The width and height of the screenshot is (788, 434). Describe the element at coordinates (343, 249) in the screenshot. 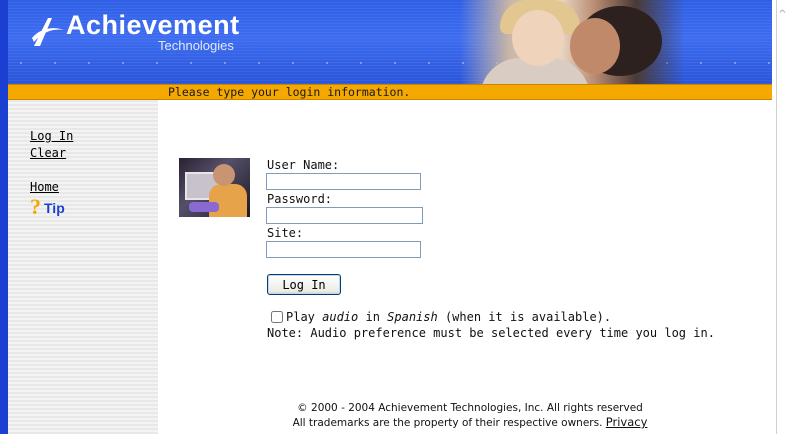

I see `site-input` at that location.